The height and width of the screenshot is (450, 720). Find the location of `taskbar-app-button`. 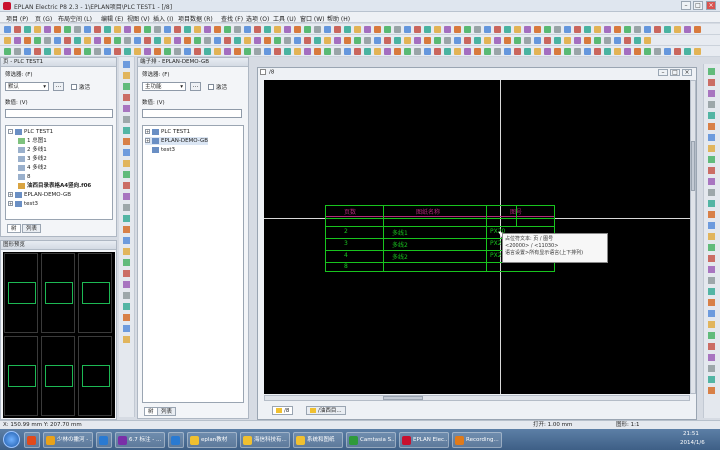

taskbar-app-button is located at coordinates (176, 440).